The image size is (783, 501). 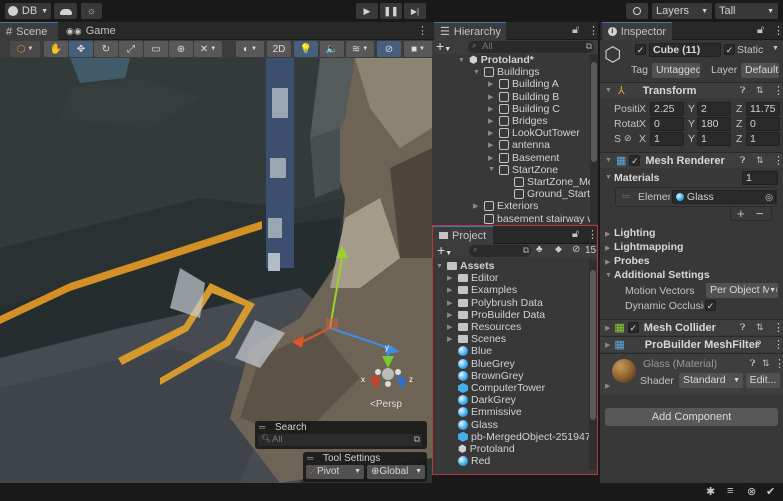 What do you see at coordinates (25, 49) in the screenshot?
I see `draw-mode-dropdown: ⬡ ▼` at bounding box center [25, 49].